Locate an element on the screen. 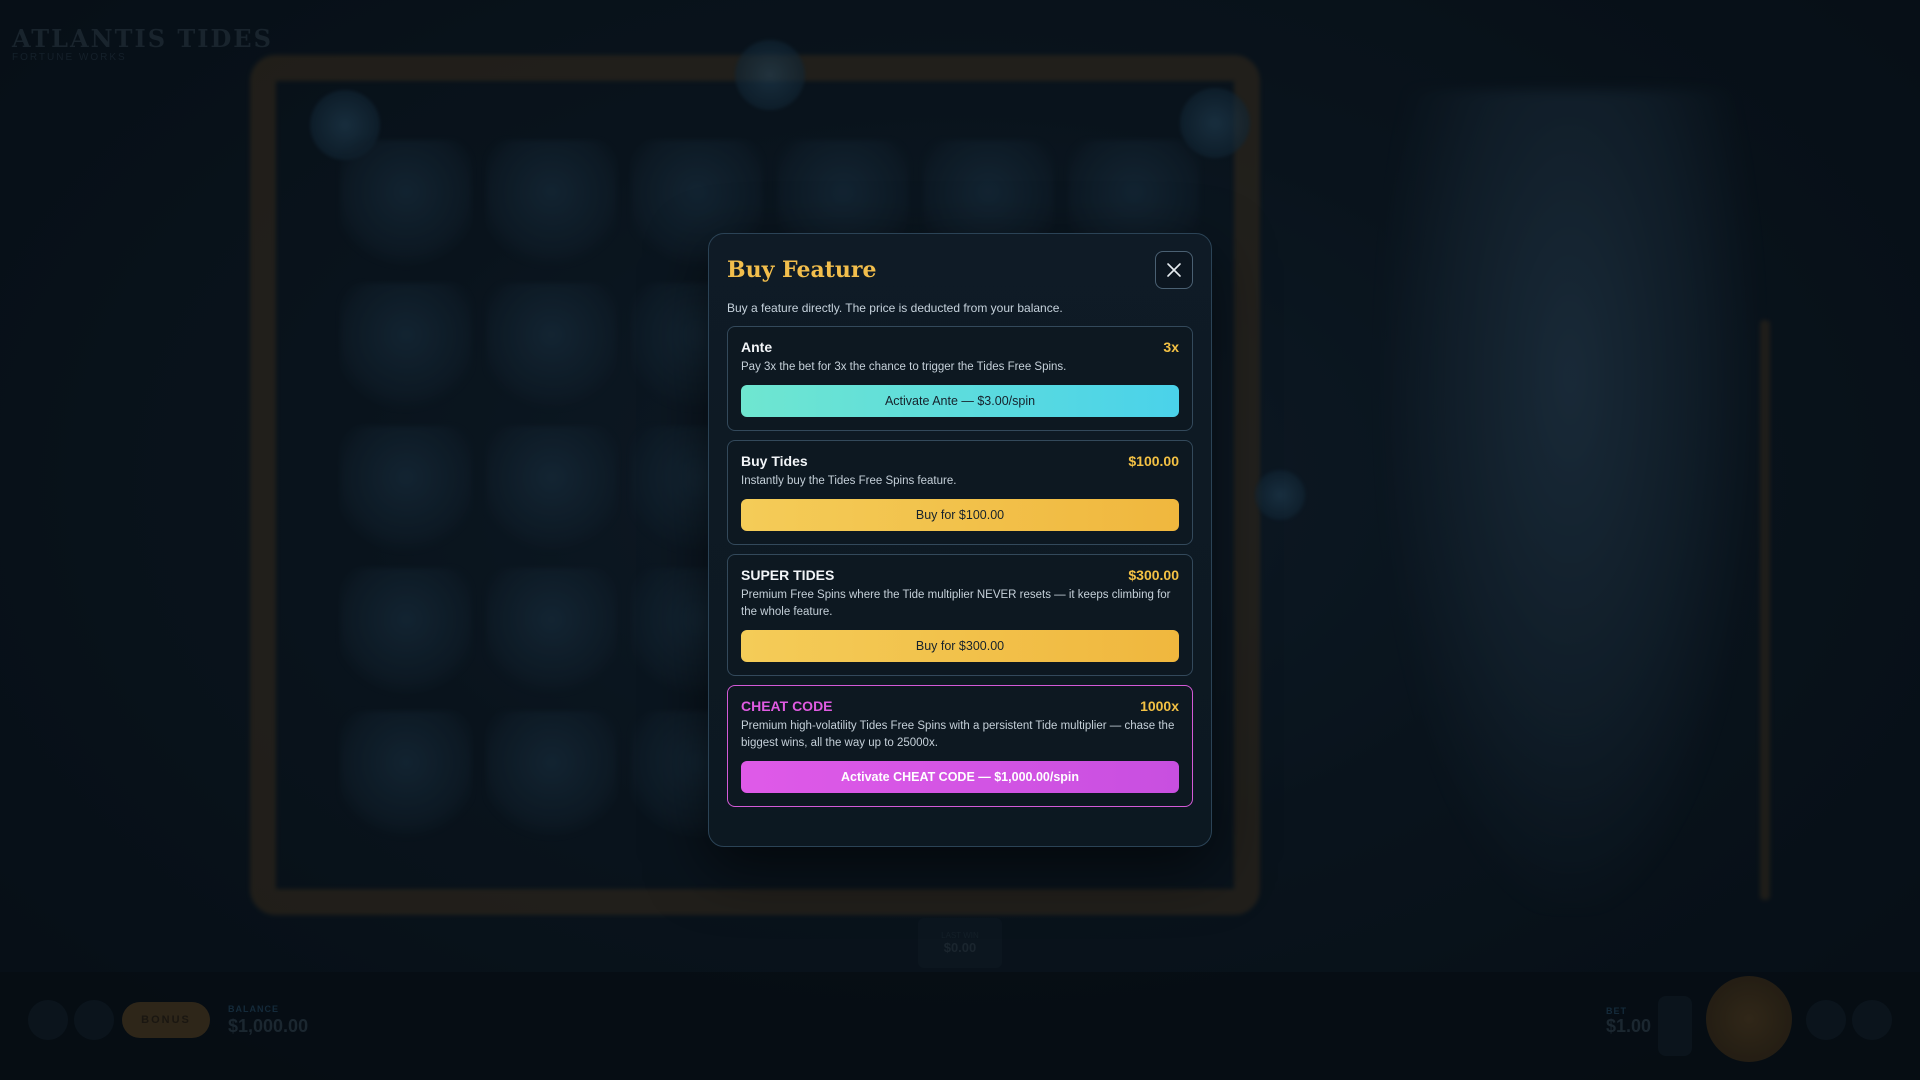 This screenshot has width=1920, height=1080. feature-name: SUPER TIDES is located at coordinates (788, 575).